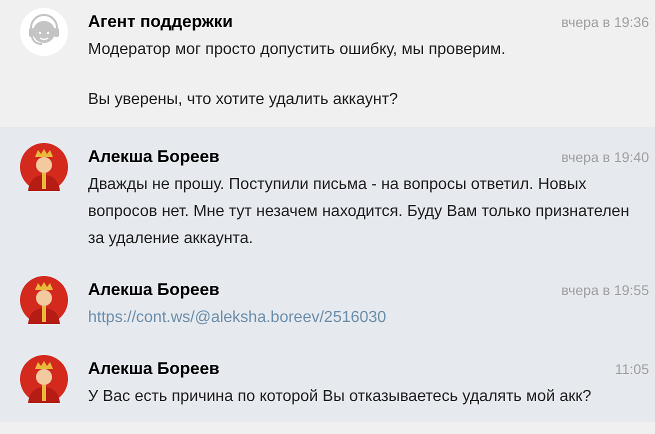  Describe the element at coordinates (605, 22) in the screenshot. I see `message-time: вчера в 19:36` at that location.